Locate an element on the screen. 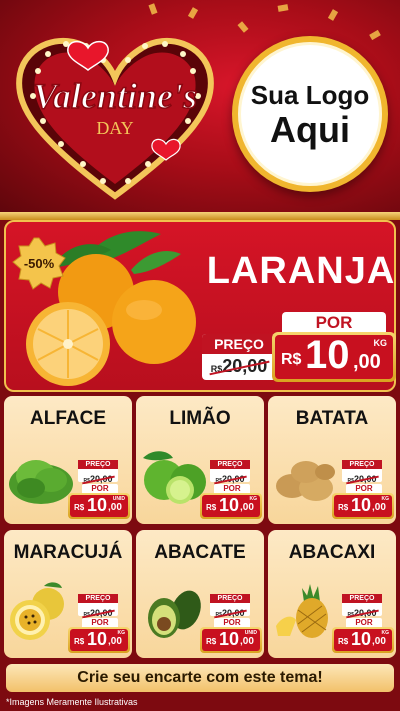 The image size is (400, 711). logo-line1: Sua Logo is located at coordinates (310, 94).